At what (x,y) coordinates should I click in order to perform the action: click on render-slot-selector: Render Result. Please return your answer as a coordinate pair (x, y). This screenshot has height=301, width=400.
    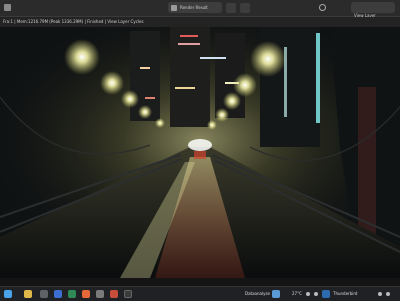
    Looking at the image, I should click on (195, 7).